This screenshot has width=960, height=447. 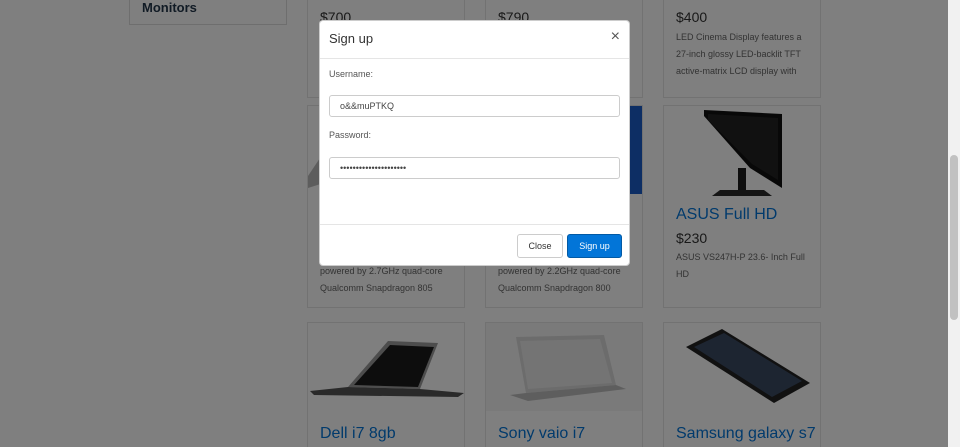 I want to click on password-input, so click(x=474, y=168).